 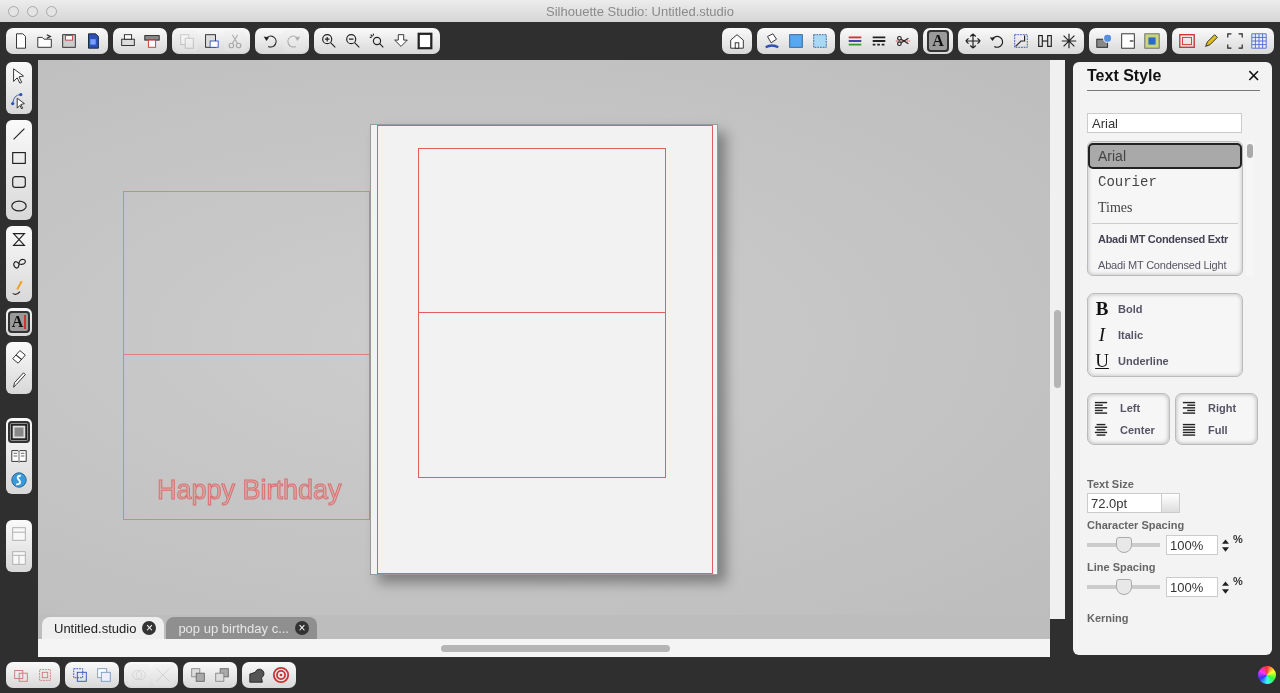 What do you see at coordinates (1165, 265) in the screenshot?
I see `font-list-item: Abadi MT Condensed Light` at bounding box center [1165, 265].